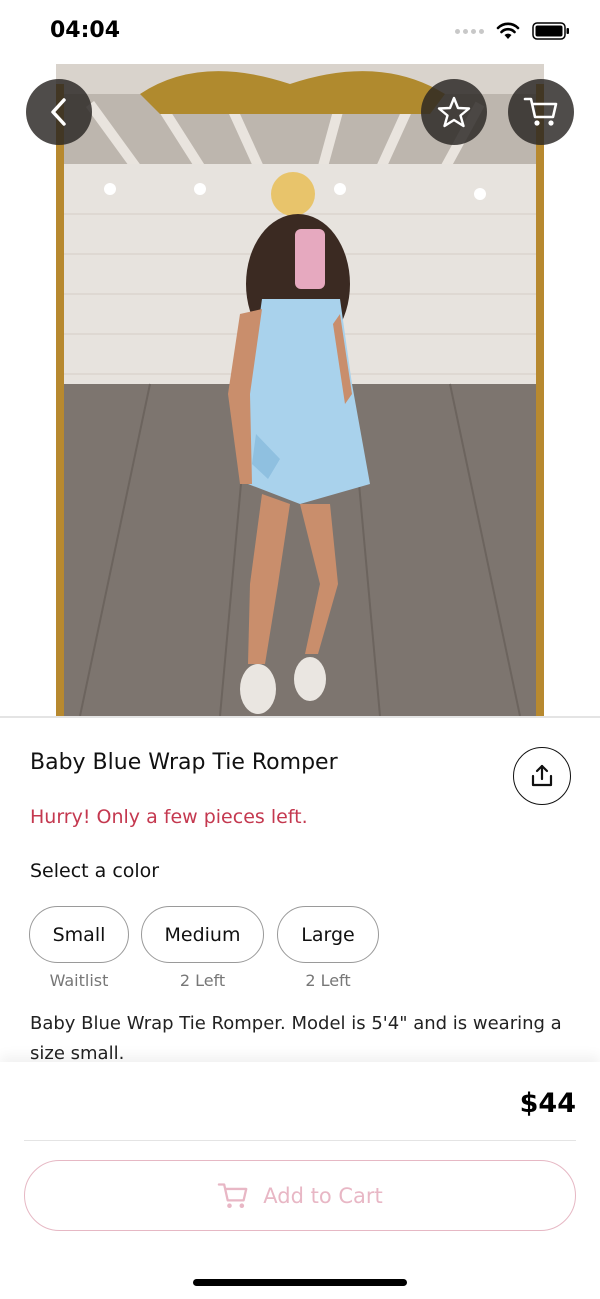  Describe the element at coordinates (169, 817) in the screenshot. I see `urgency-text: Hurry! Only a few pieces left.` at that location.